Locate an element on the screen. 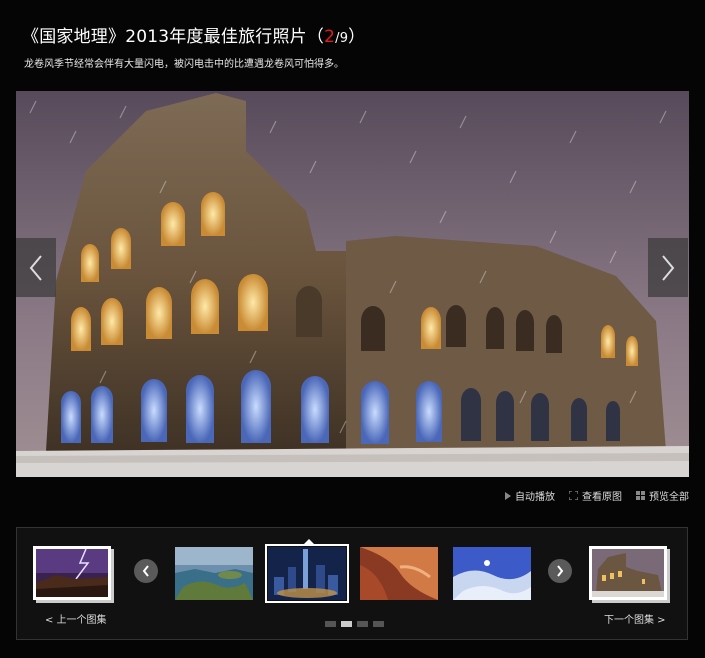 The image size is (705, 658). city-skyline-thumb is located at coordinates (307, 573).